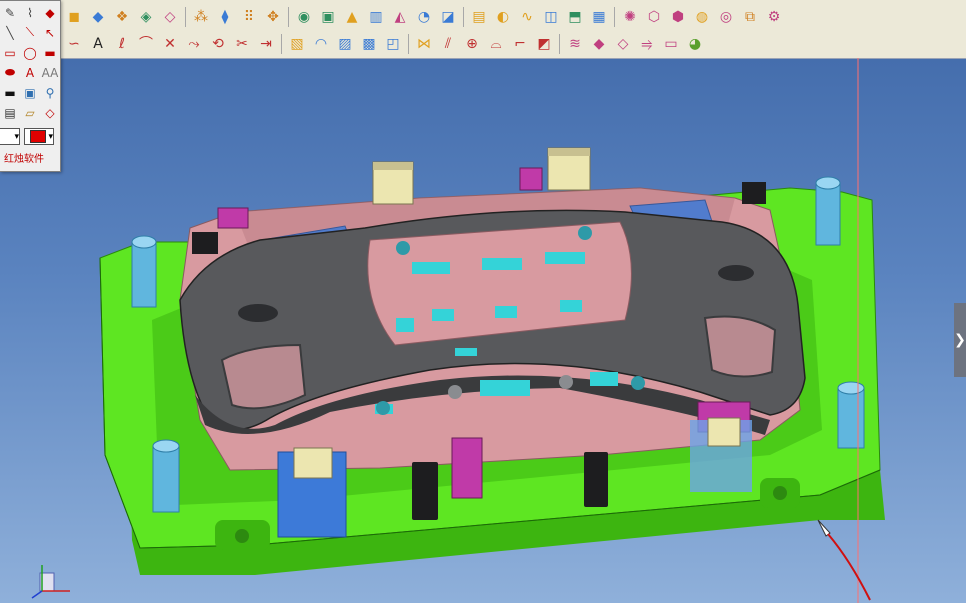 The image size is (966, 603). What do you see at coordinates (369, 44) in the screenshot?
I see `mesh-surface-button: ▩` at bounding box center [369, 44].